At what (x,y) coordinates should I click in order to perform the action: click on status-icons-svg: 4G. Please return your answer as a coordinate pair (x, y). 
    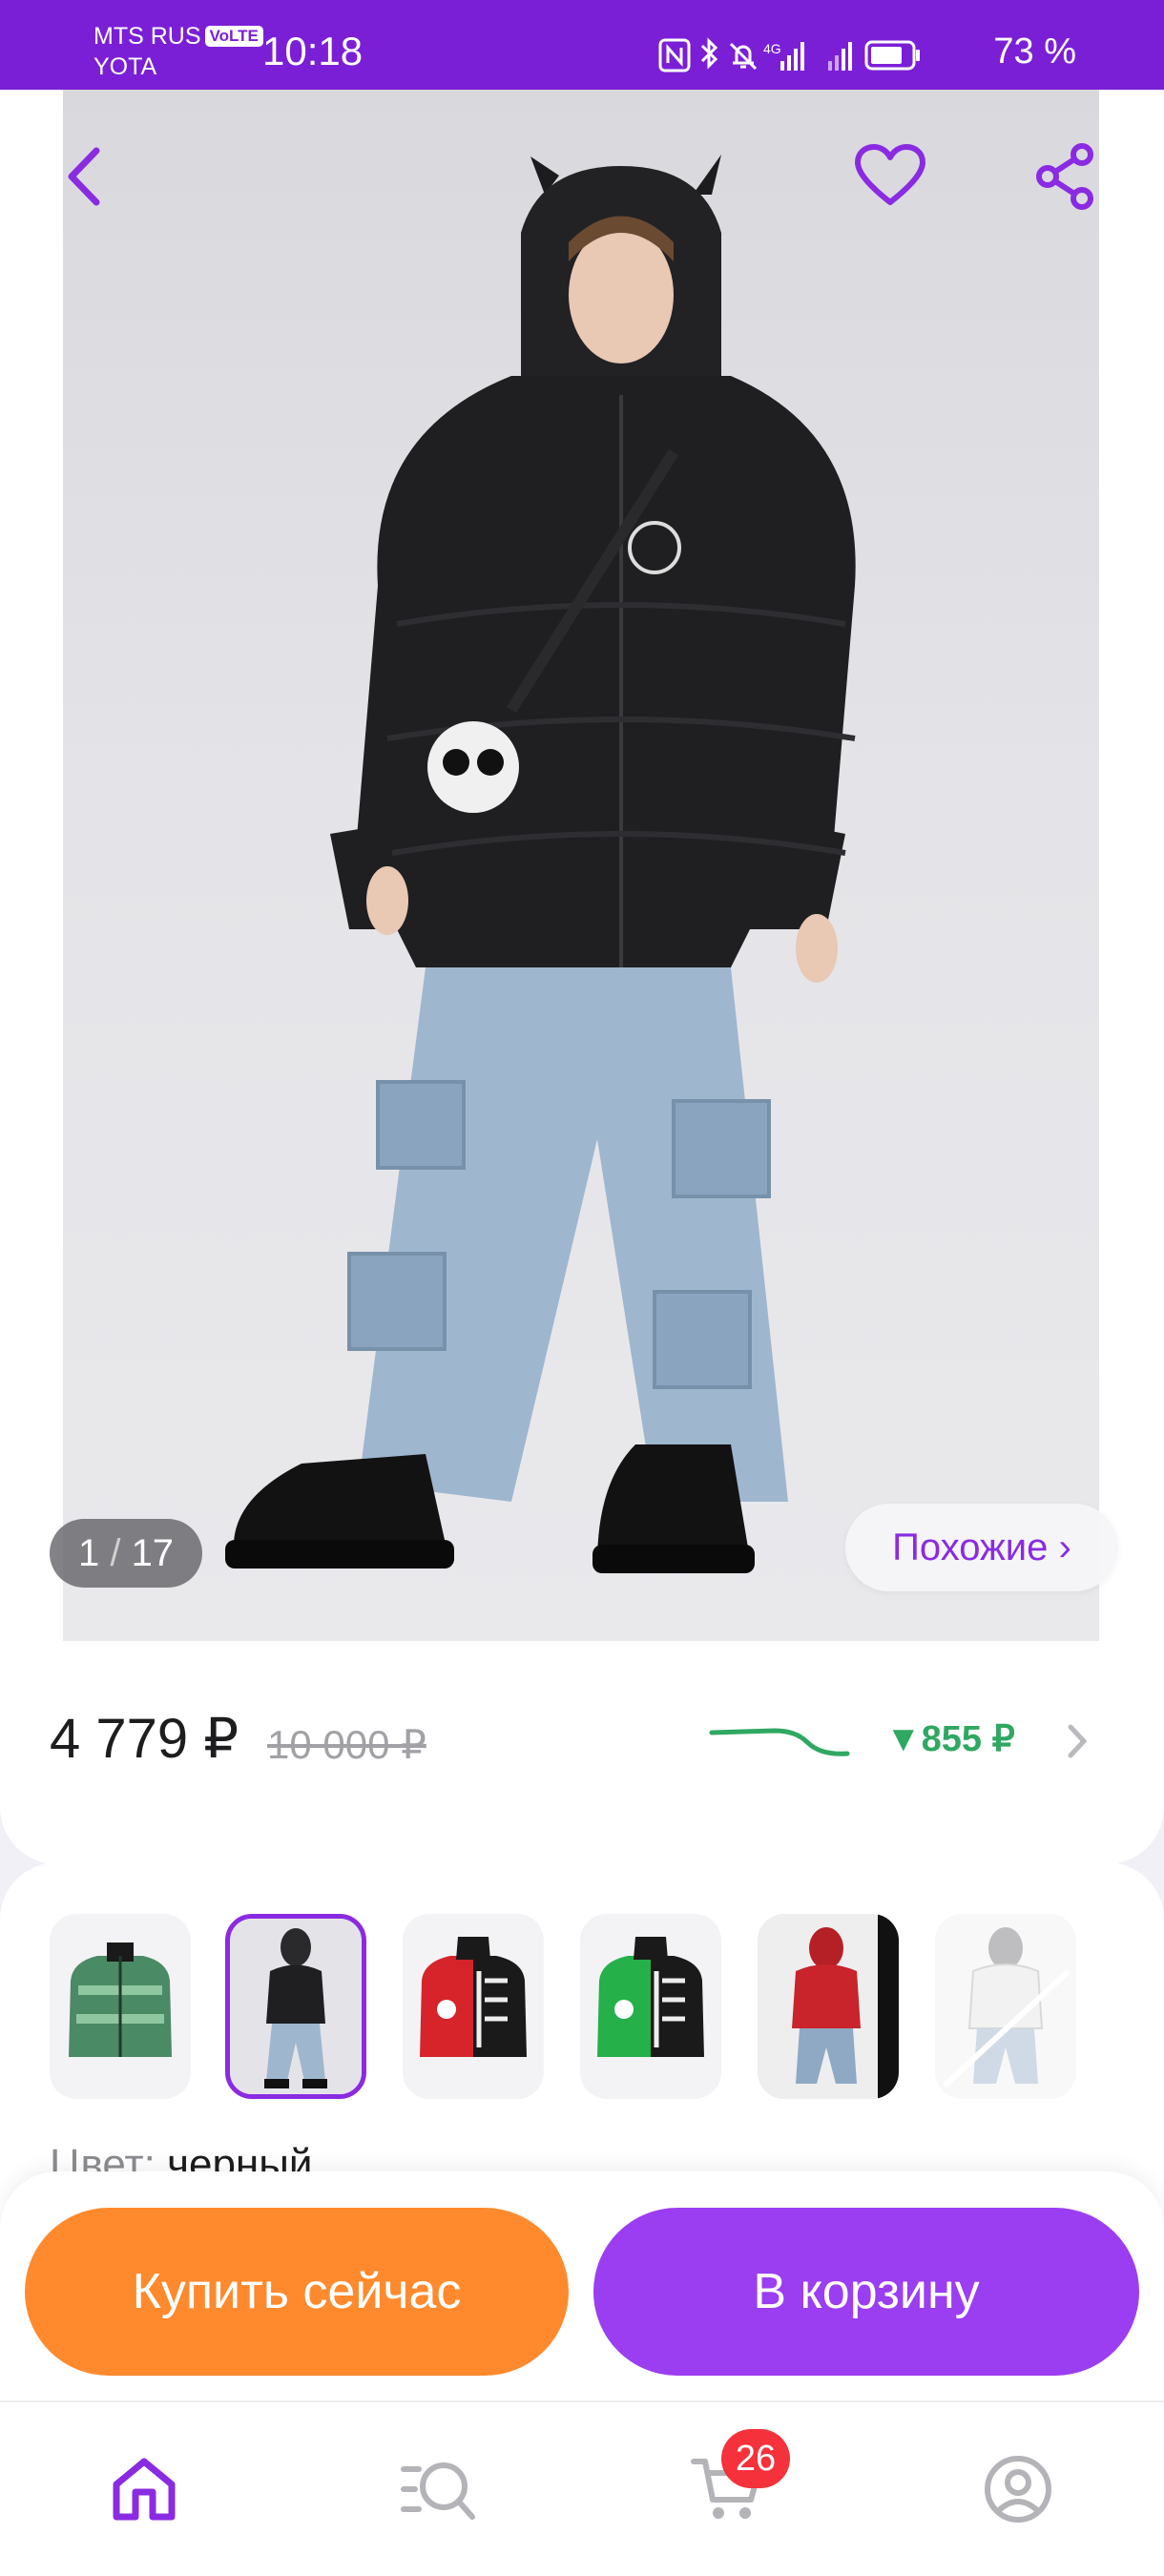
    Looking at the image, I should click on (789, 55).